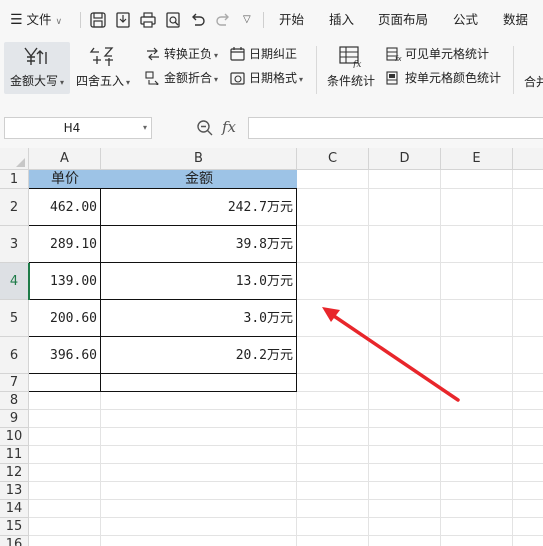 Image resolution: width=543 pixels, height=546 pixels. I want to click on round-label: 四舍五入, so click(99, 81).